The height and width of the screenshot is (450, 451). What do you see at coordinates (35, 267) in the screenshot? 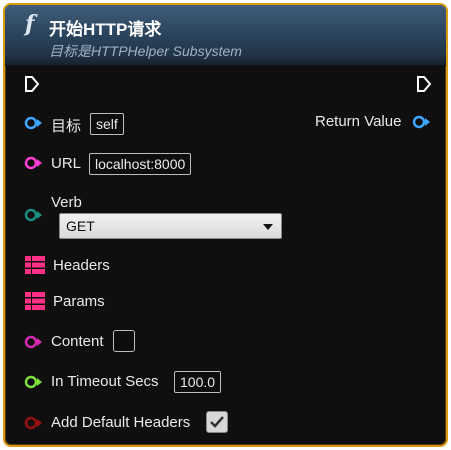
I see `headers-map-grid-icon` at bounding box center [35, 267].